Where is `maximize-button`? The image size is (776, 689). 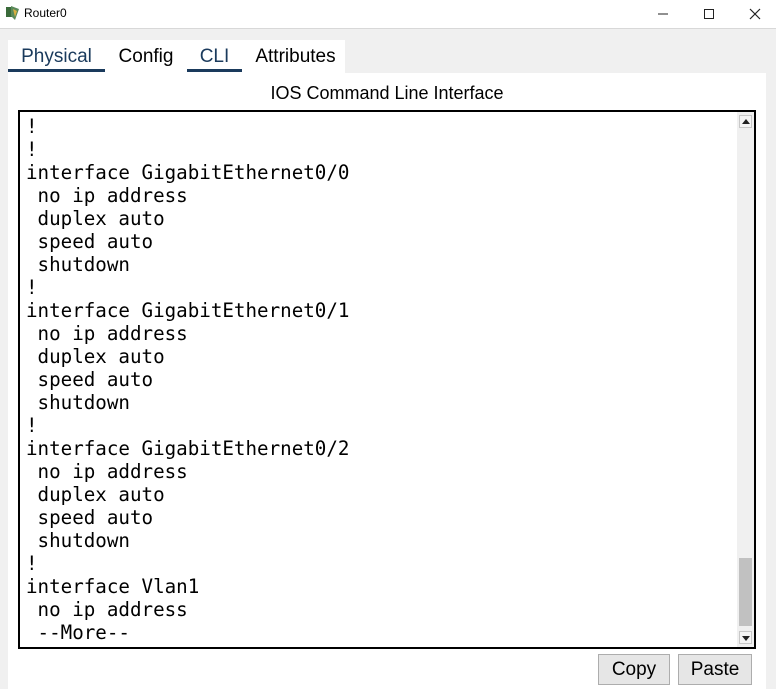
maximize-button is located at coordinates (709, 14).